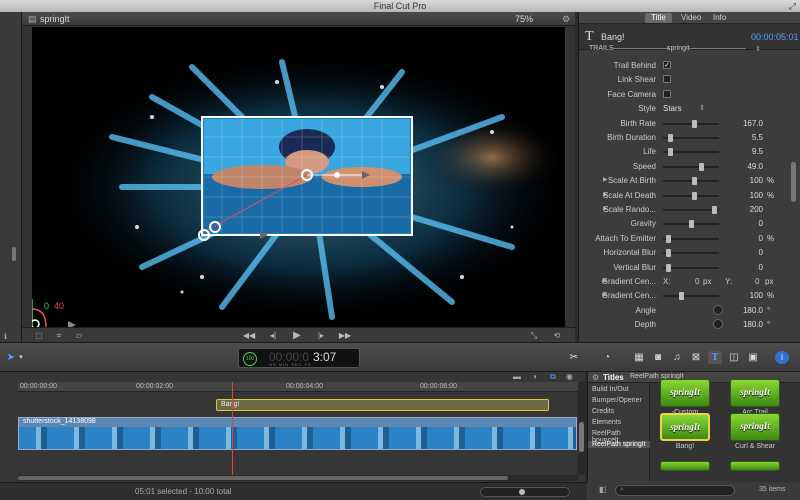 This screenshot has width=800, height=500. Describe the element at coordinates (79, 335) in the screenshot. I see `distort-icon: ▱` at that location.